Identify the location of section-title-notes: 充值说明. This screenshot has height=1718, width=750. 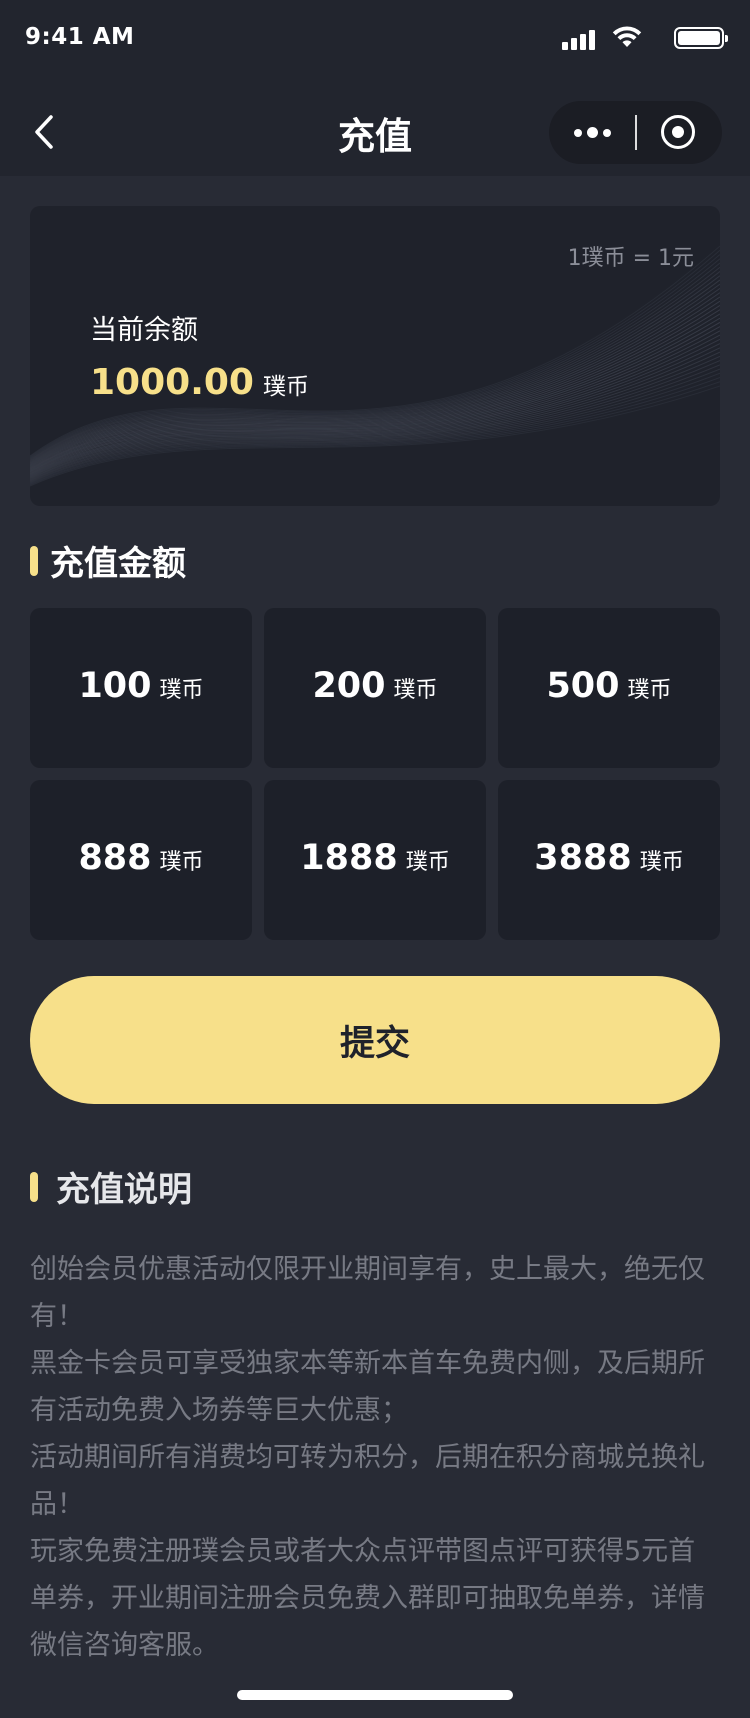
(111, 1186).